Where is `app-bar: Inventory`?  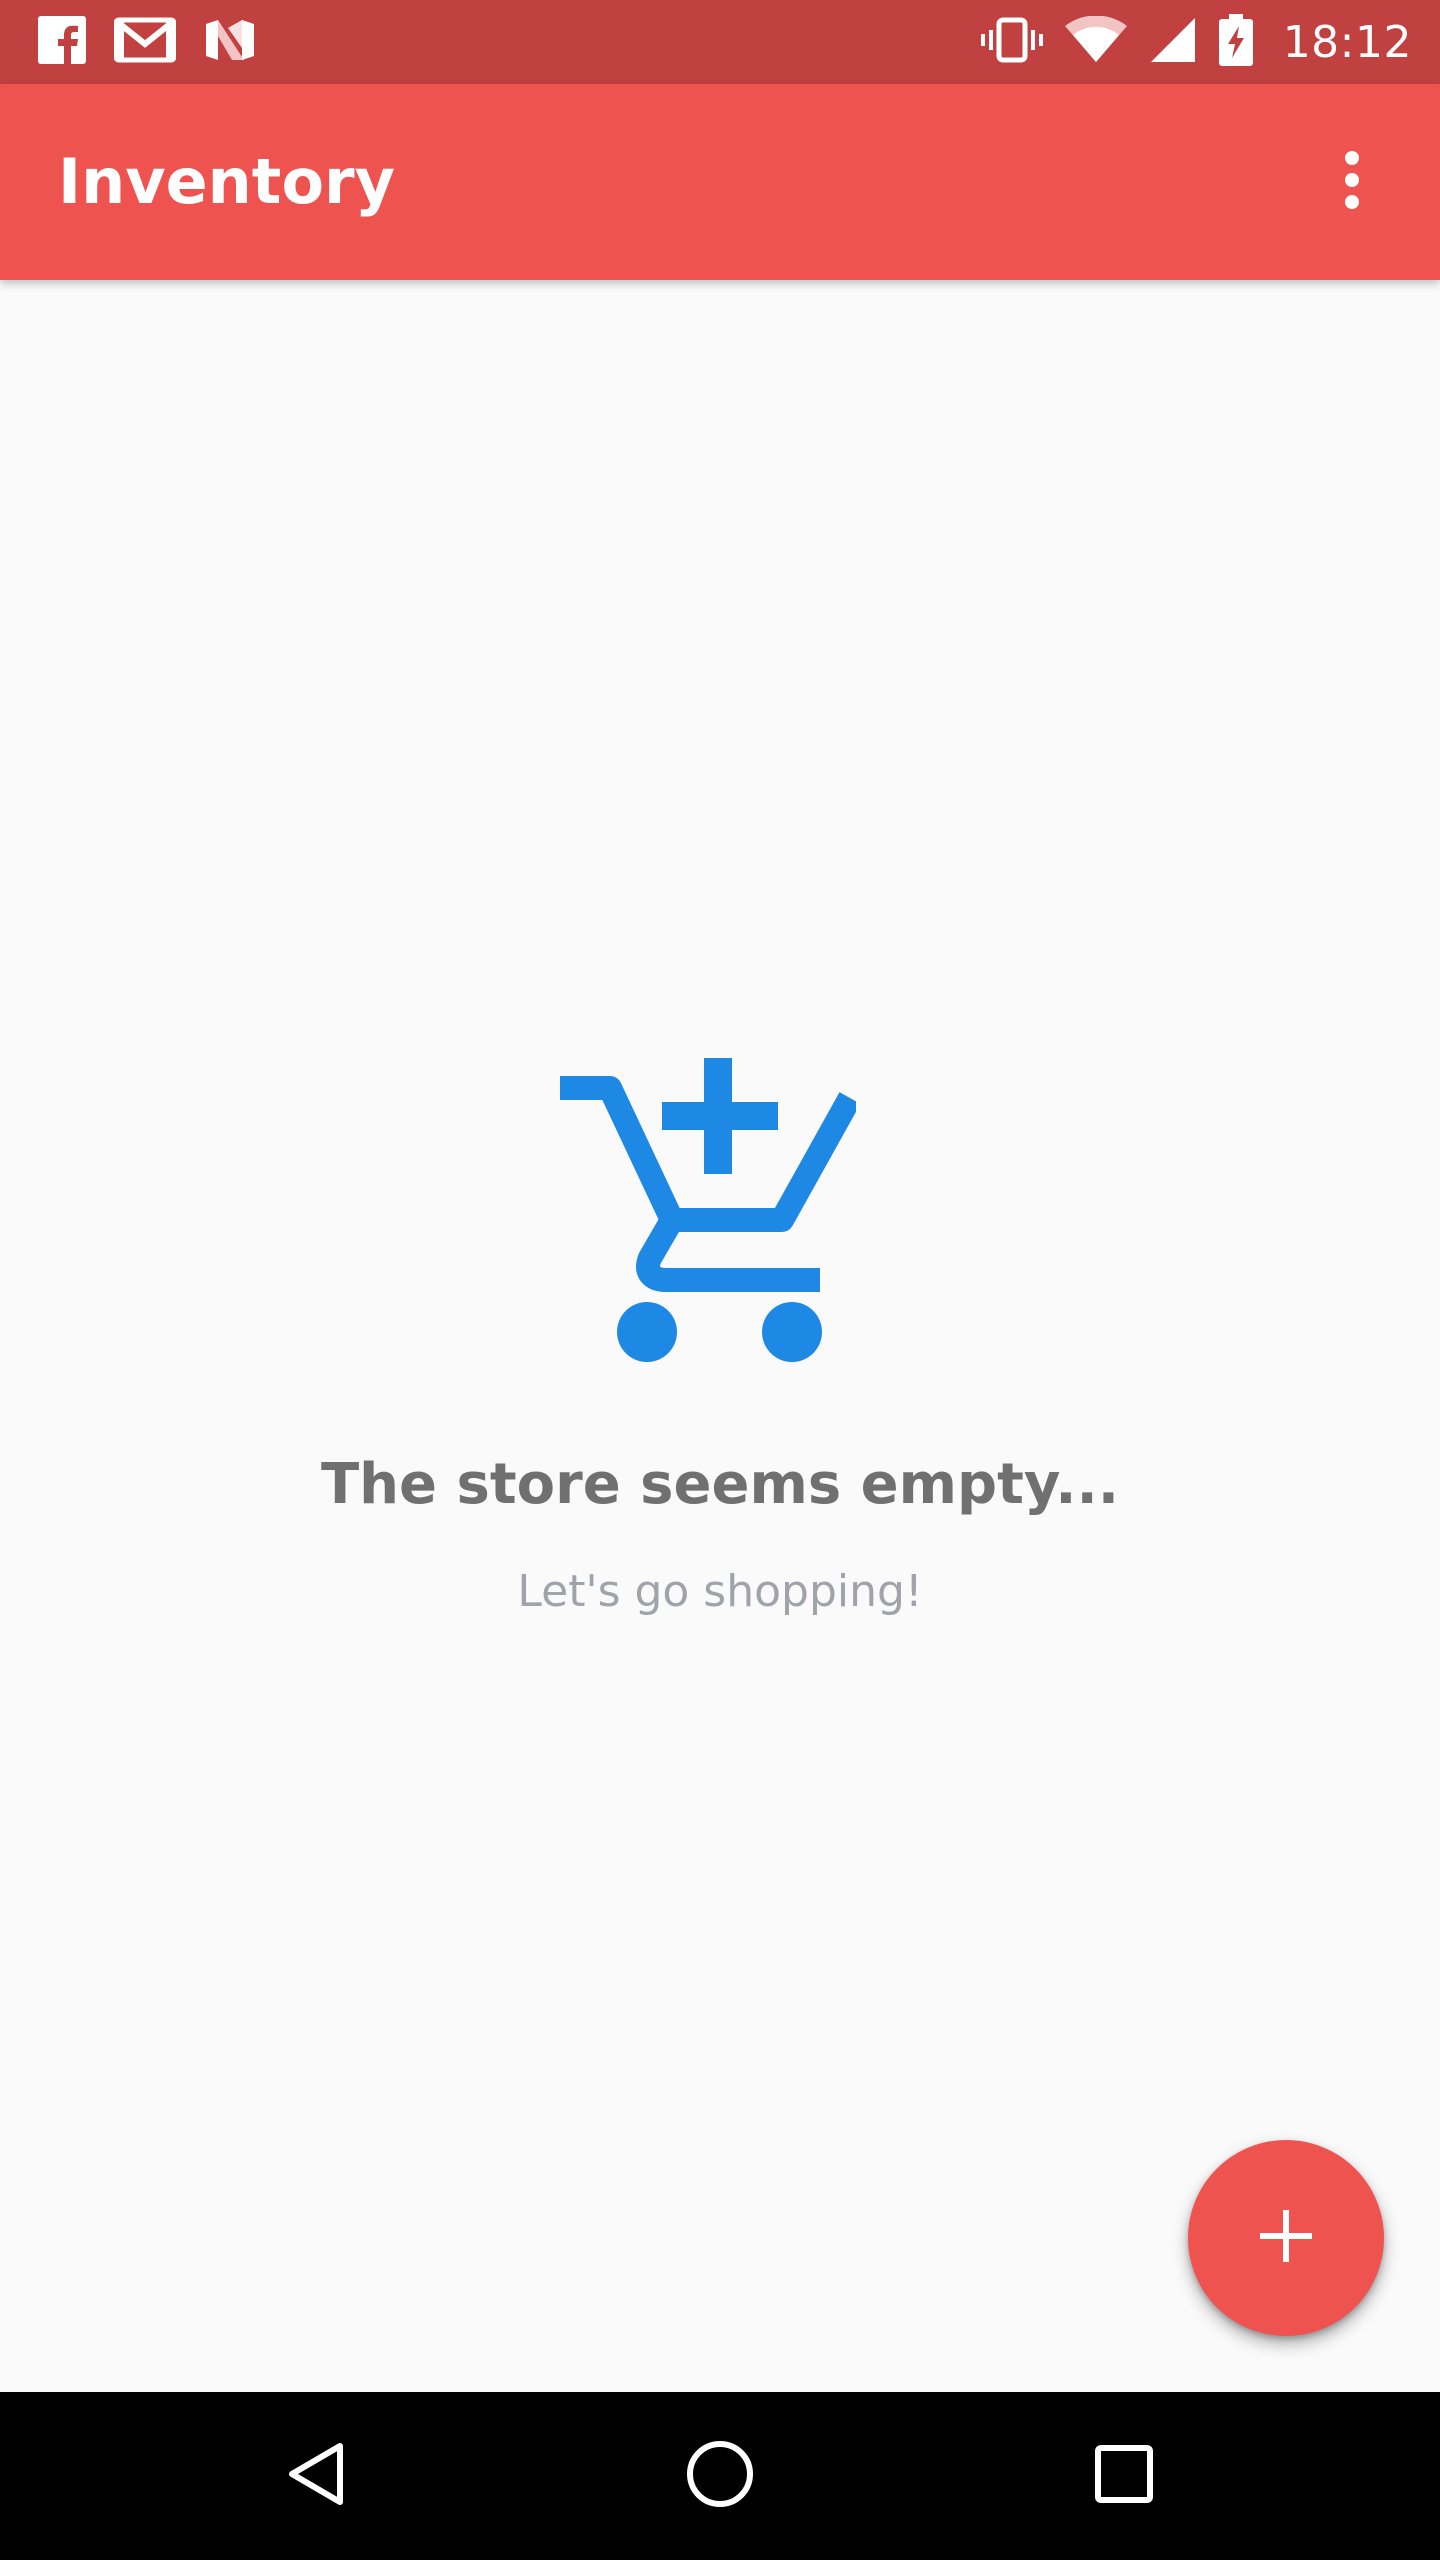 app-bar: Inventory is located at coordinates (720, 182).